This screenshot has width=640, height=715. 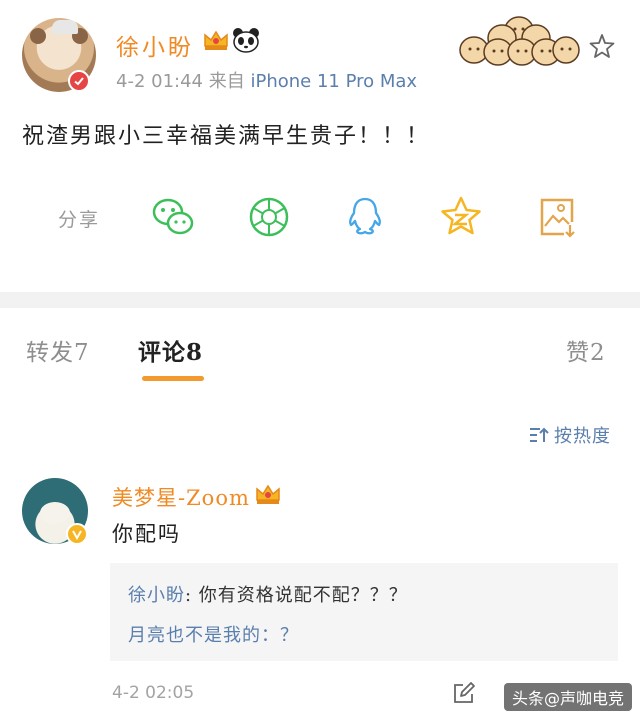 I want to click on replies-box: 徐小盼: 你有资格说配不配？？？ 月亮也不是我的：？, so click(x=364, y=612).